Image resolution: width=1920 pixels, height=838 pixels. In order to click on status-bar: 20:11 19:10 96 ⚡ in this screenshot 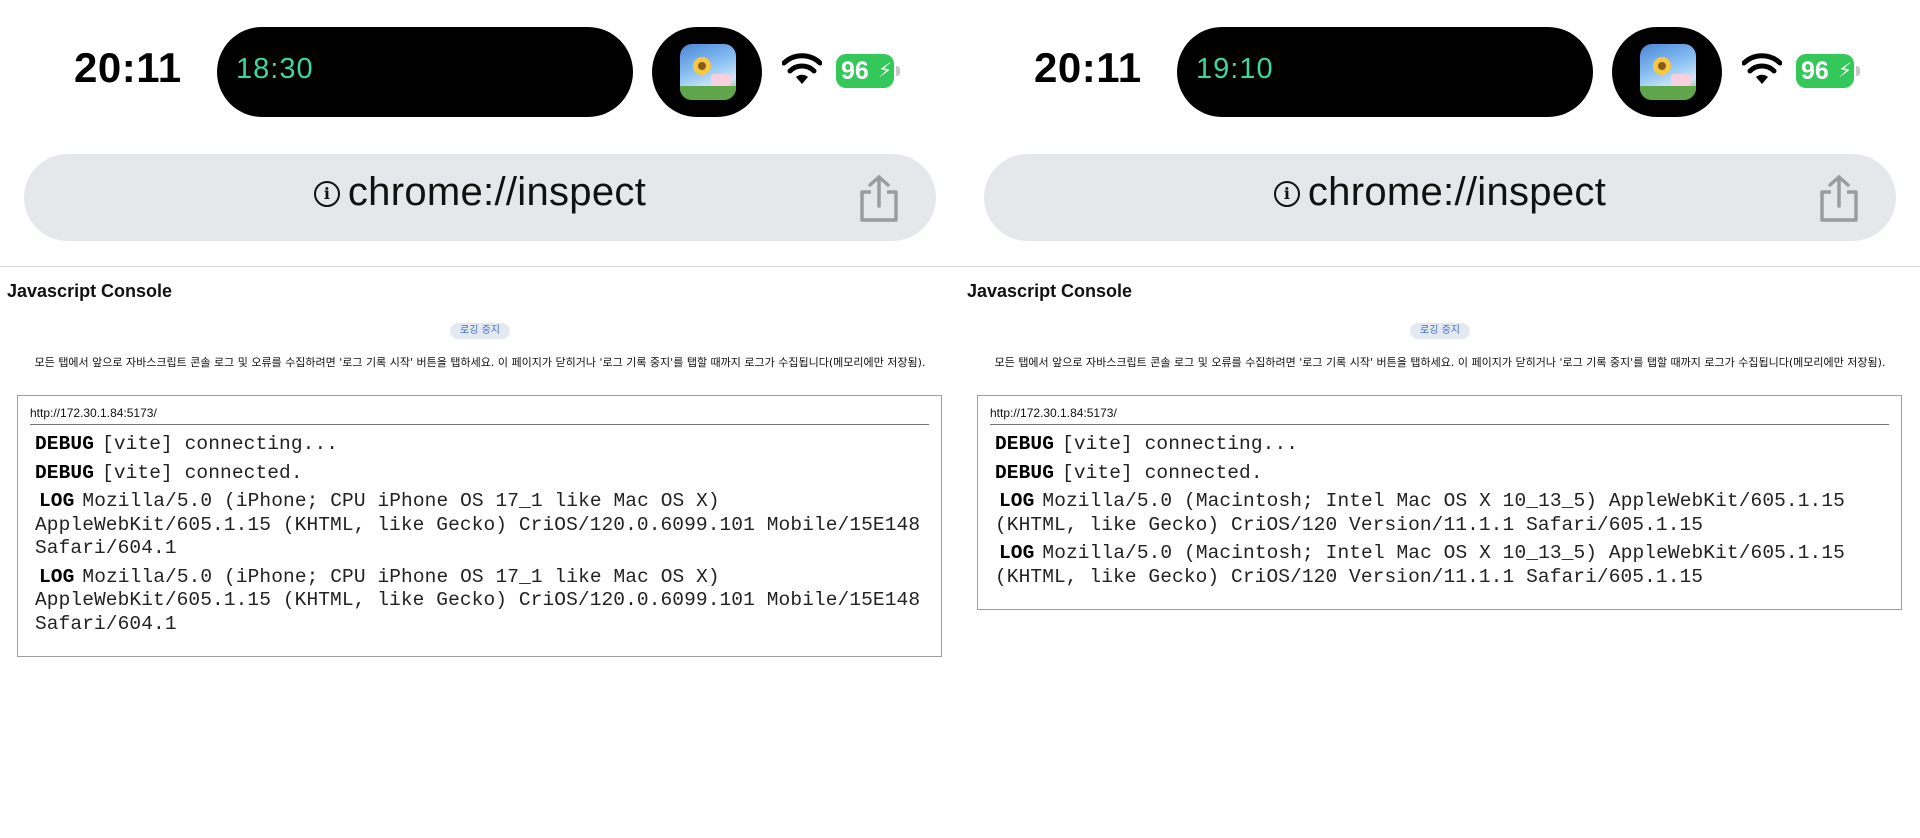, I will do `click(1440, 70)`.